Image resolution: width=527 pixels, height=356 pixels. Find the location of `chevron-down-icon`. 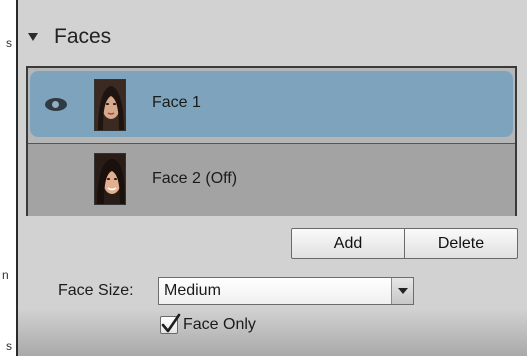

chevron-down-icon is located at coordinates (402, 291).